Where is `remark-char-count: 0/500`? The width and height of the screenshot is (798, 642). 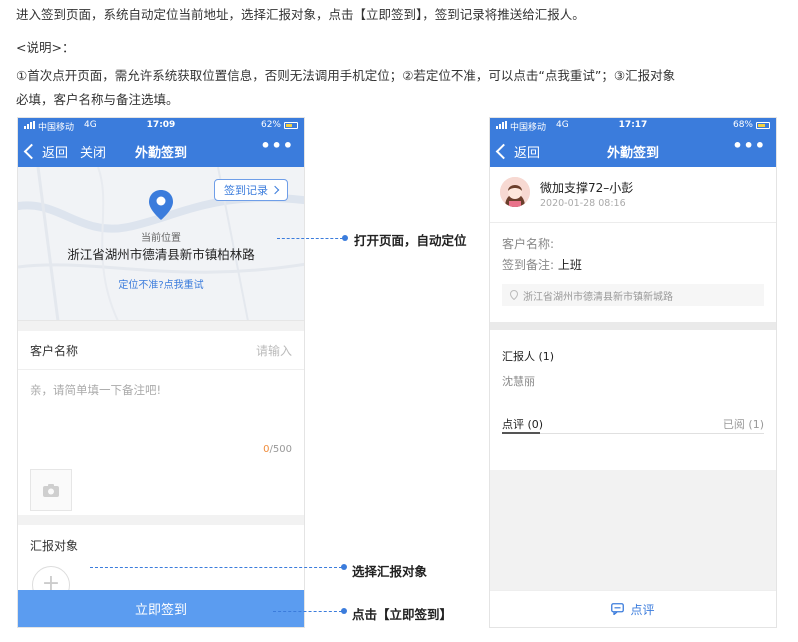
remark-char-count: 0/500 is located at coordinates (277, 449).